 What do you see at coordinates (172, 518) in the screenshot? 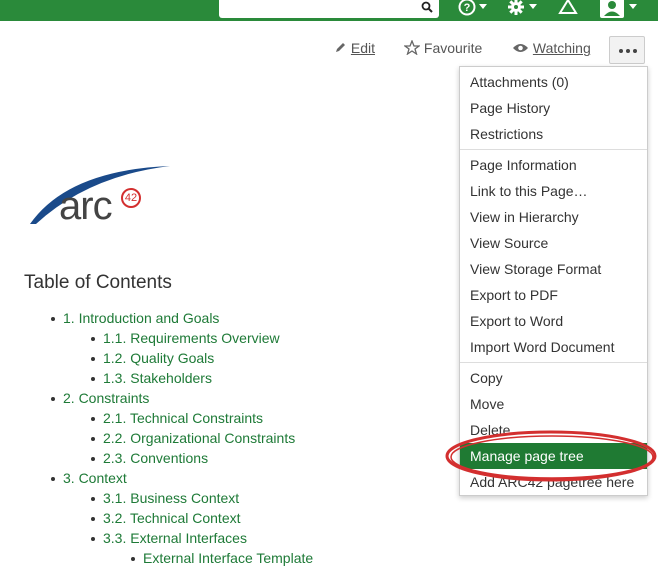
I see `toc-link: 3.2. Technical Context` at bounding box center [172, 518].